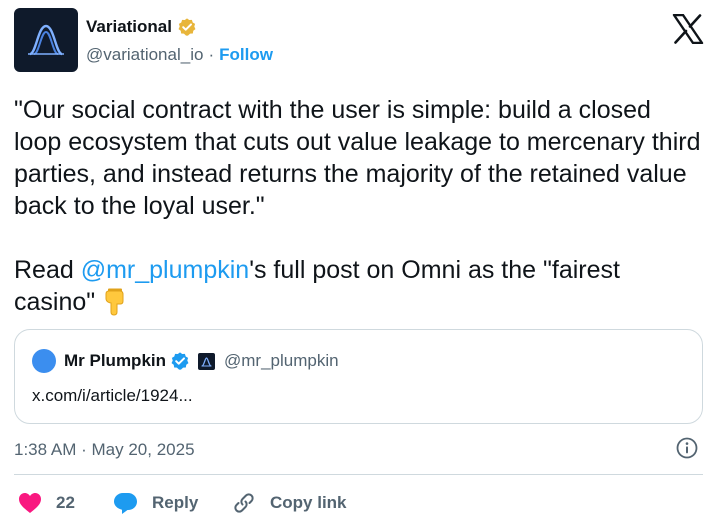 This screenshot has width=717, height=529. What do you see at coordinates (688, 29) in the screenshot?
I see `x-logo-icon` at bounding box center [688, 29].